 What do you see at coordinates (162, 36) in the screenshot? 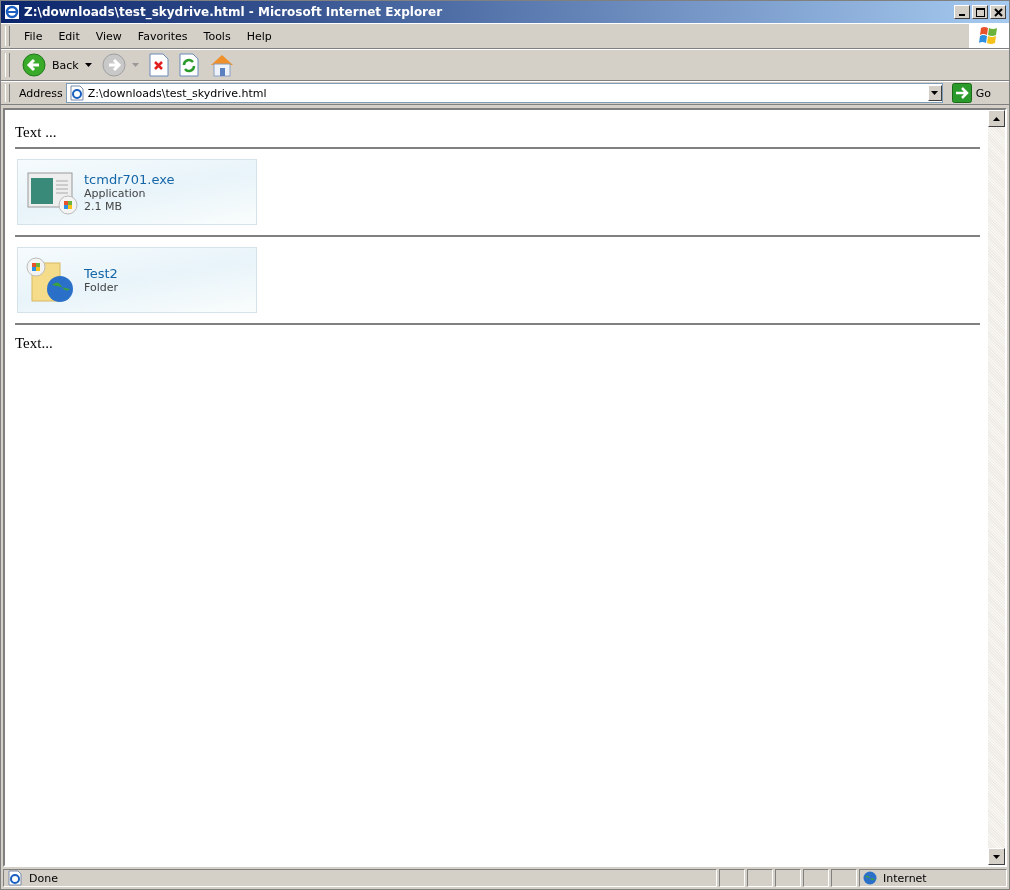
I see `menu-item: Favorites` at bounding box center [162, 36].